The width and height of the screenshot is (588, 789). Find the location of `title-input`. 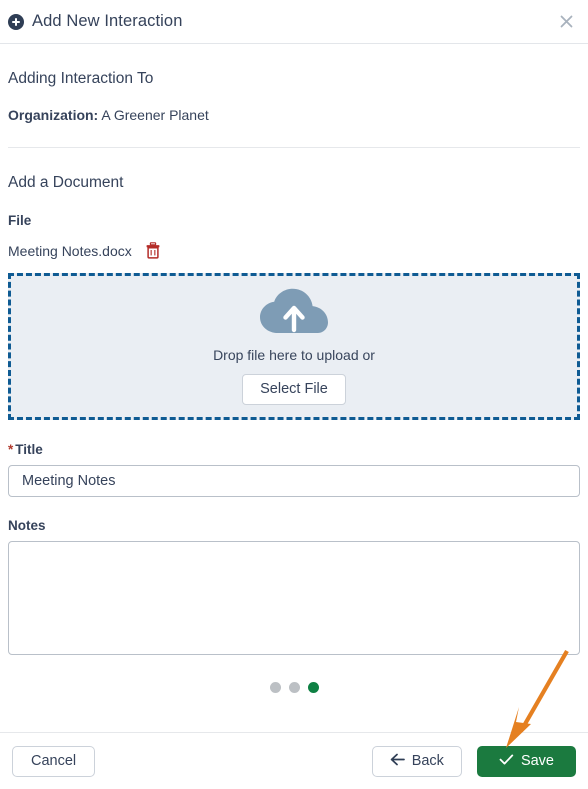

title-input is located at coordinates (294, 481).